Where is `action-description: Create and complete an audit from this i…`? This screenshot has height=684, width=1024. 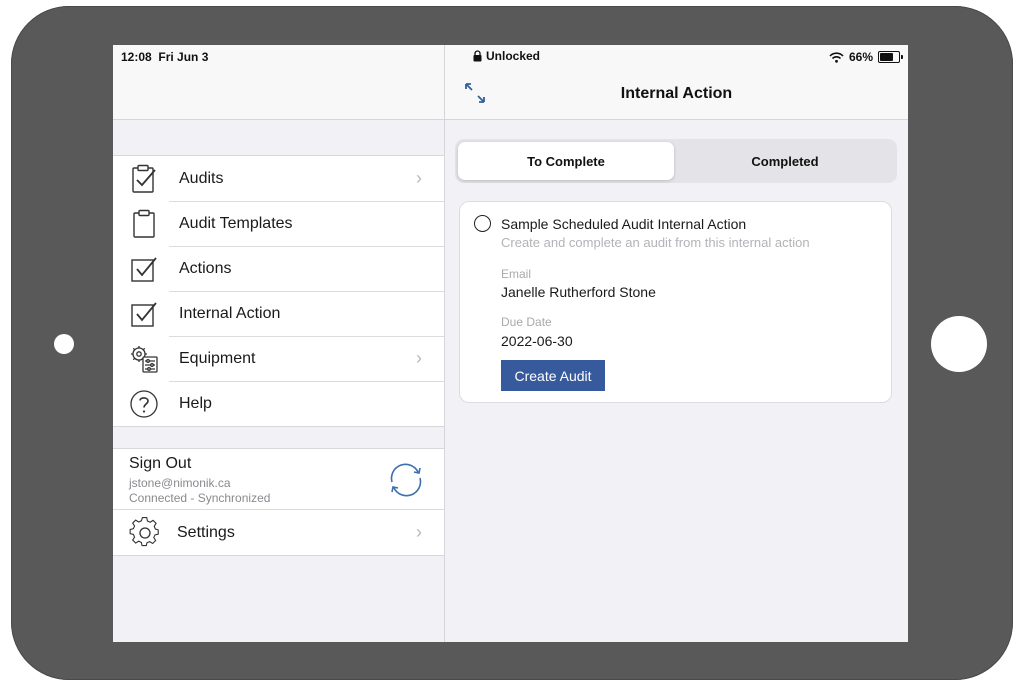 action-description: Create and complete an audit from this i… is located at coordinates (655, 242).